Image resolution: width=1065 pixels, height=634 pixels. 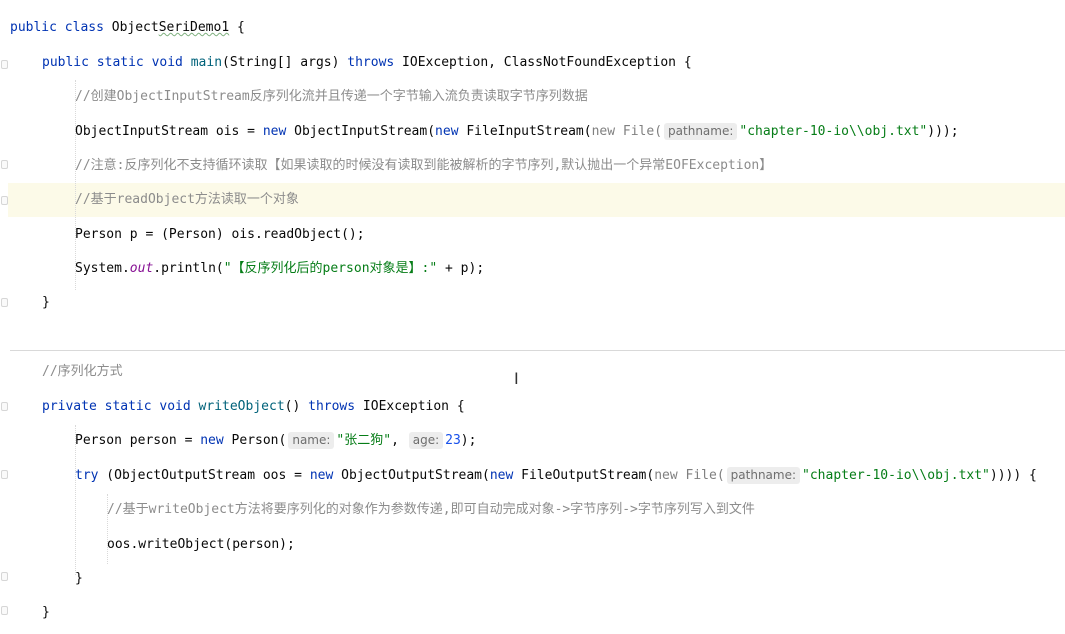 I want to click on code-text: (String[] args), so click(x=285, y=62).